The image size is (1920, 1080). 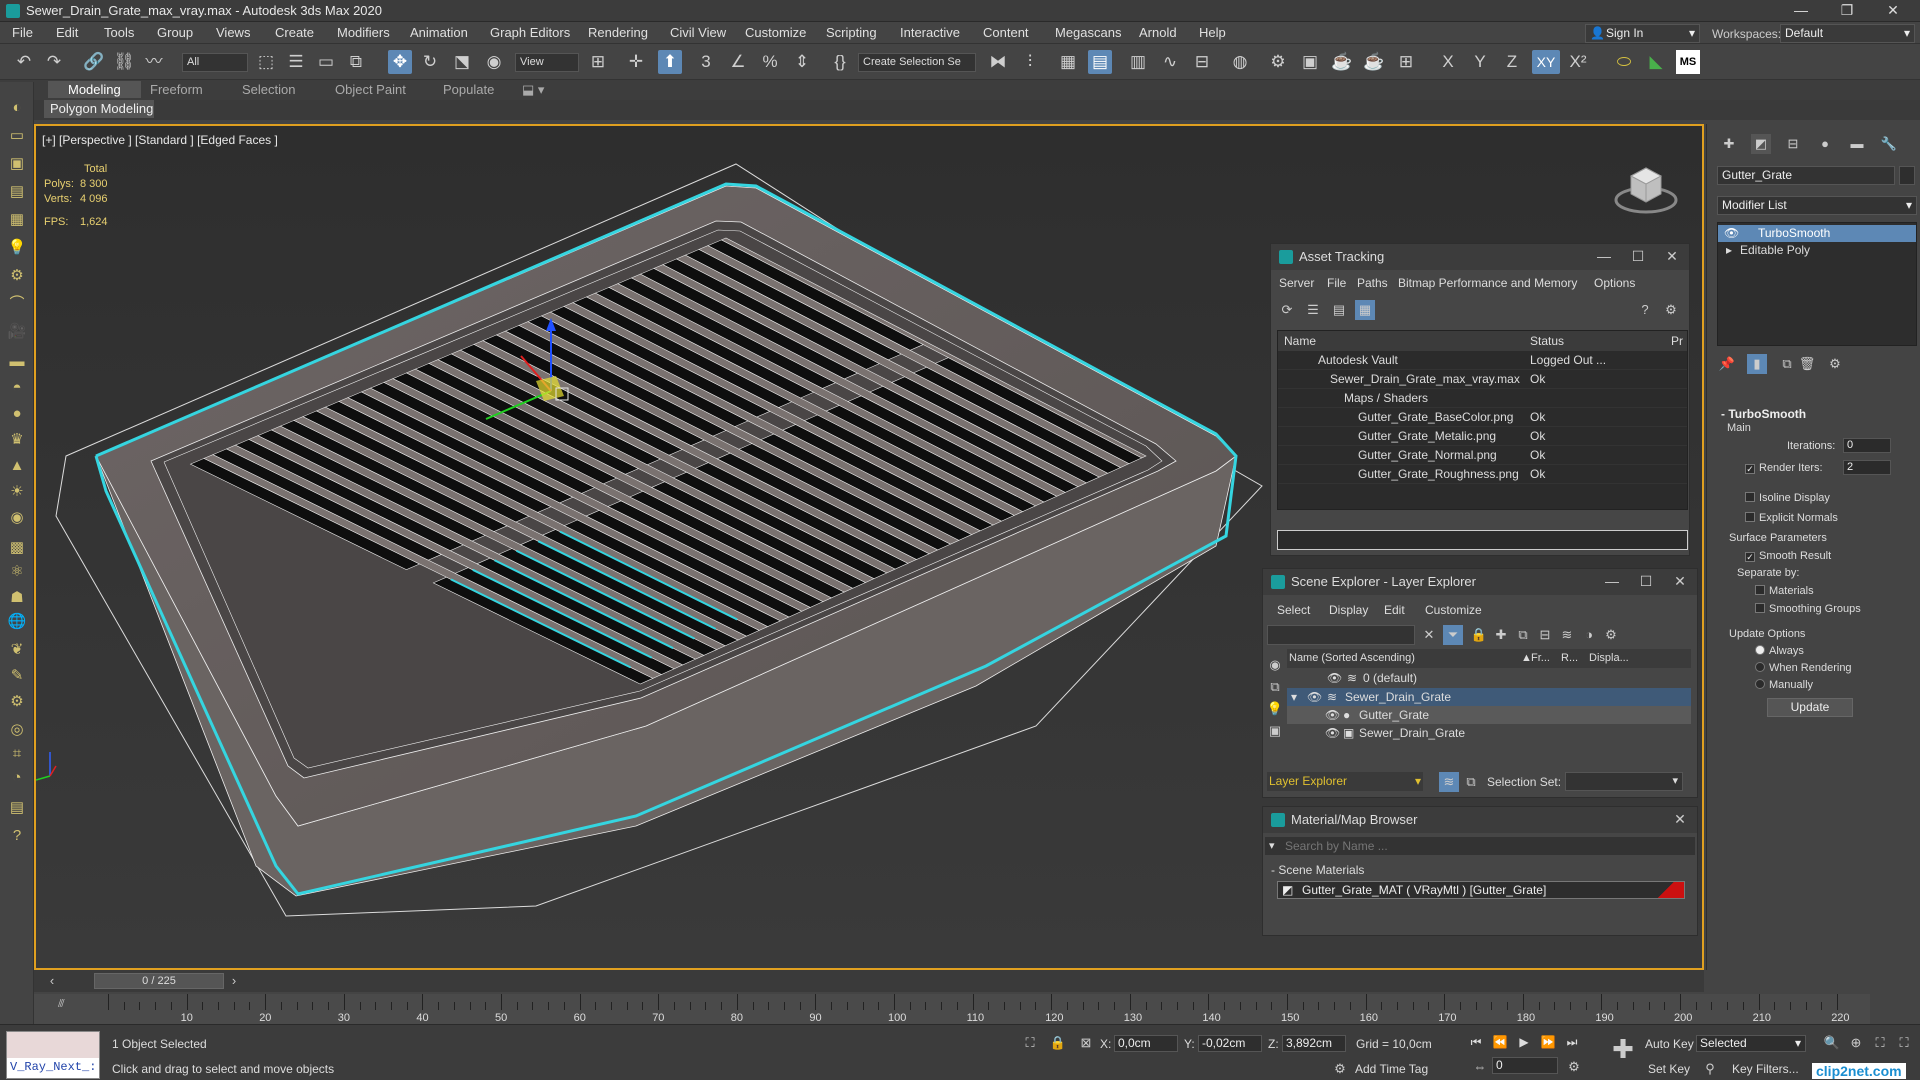 I want to click on redo-icon: ↷, so click(x=54, y=62).